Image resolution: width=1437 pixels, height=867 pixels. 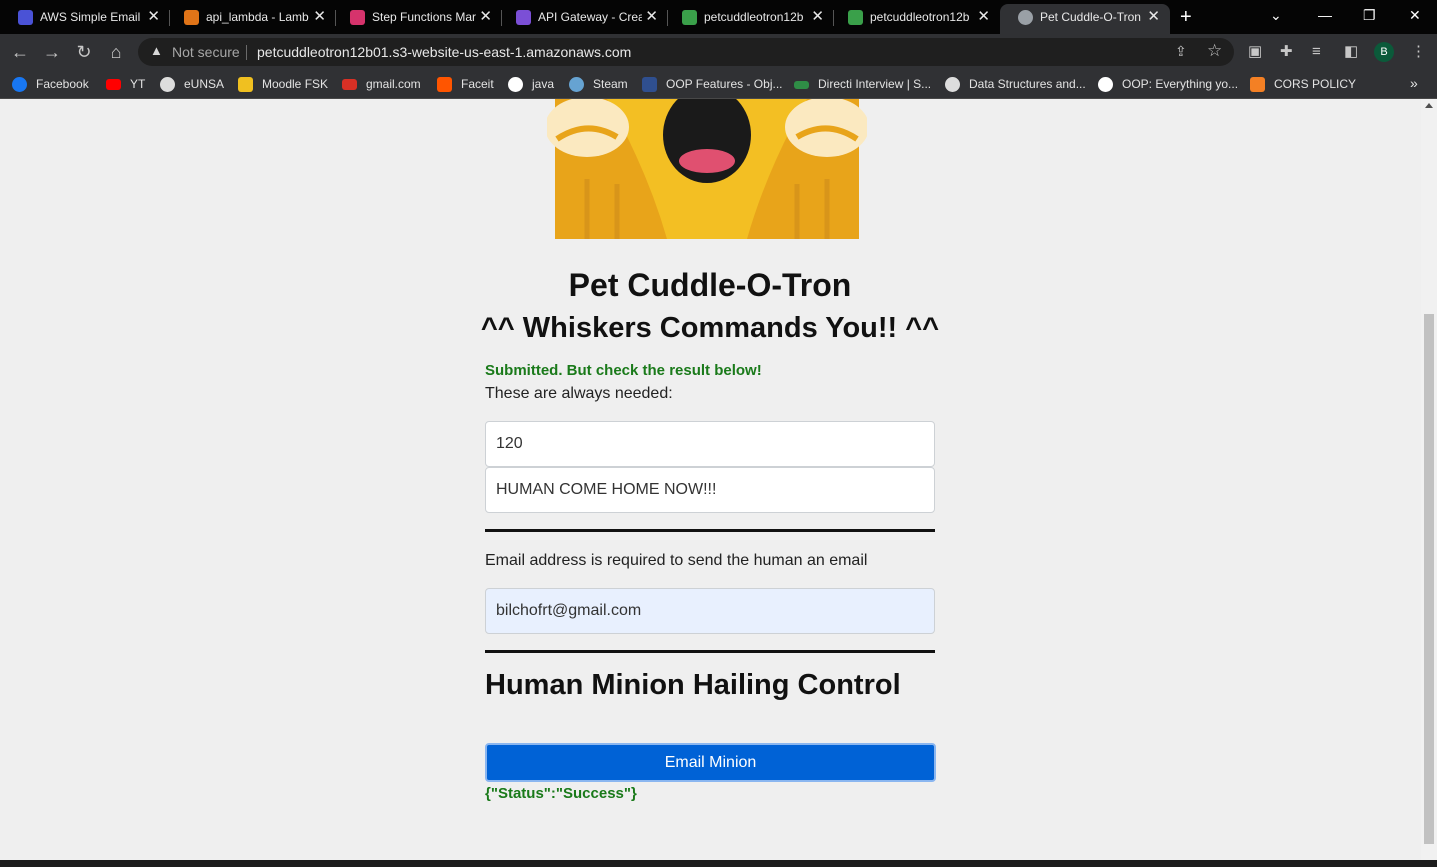 I want to click on warning-icon: ▲, so click(x=156, y=50).